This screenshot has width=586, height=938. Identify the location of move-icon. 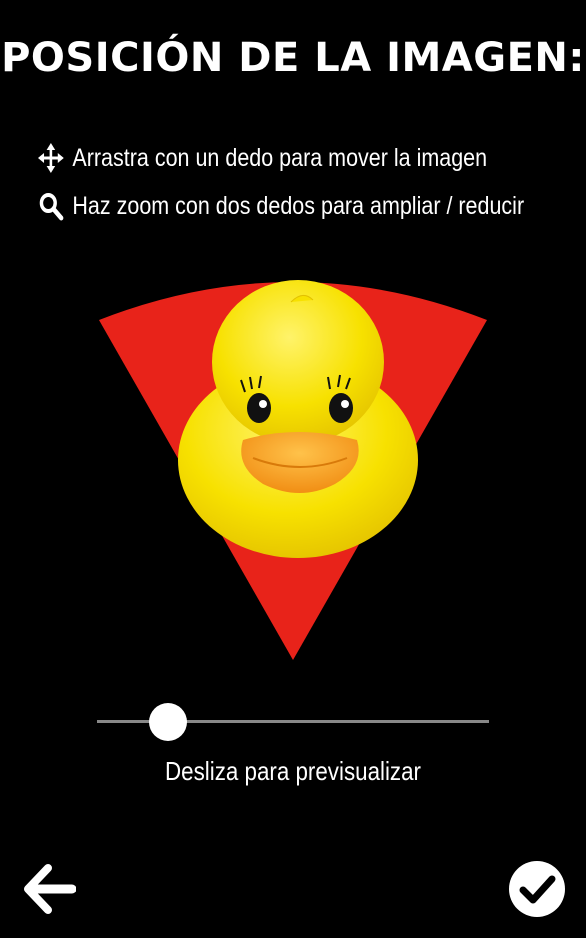
(51, 158).